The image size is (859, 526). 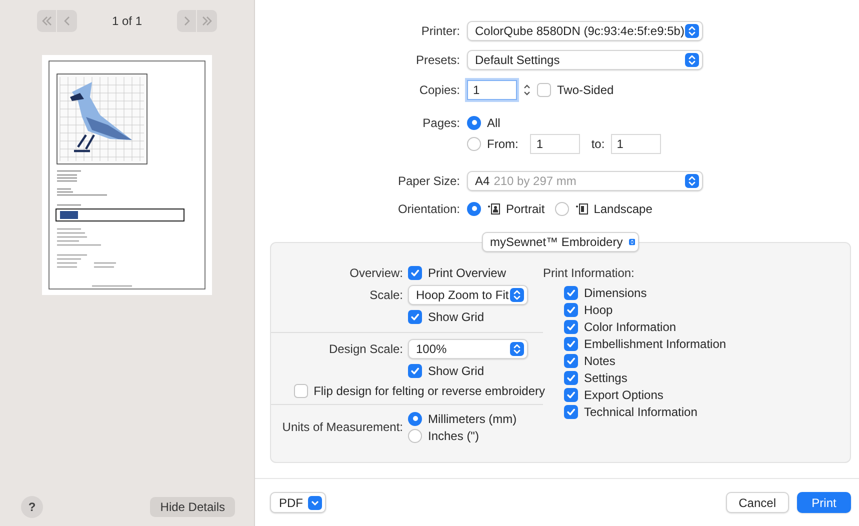 What do you see at coordinates (441, 123) in the screenshot?
I see `field-label: Pages:` at bounding box center [441, 123].